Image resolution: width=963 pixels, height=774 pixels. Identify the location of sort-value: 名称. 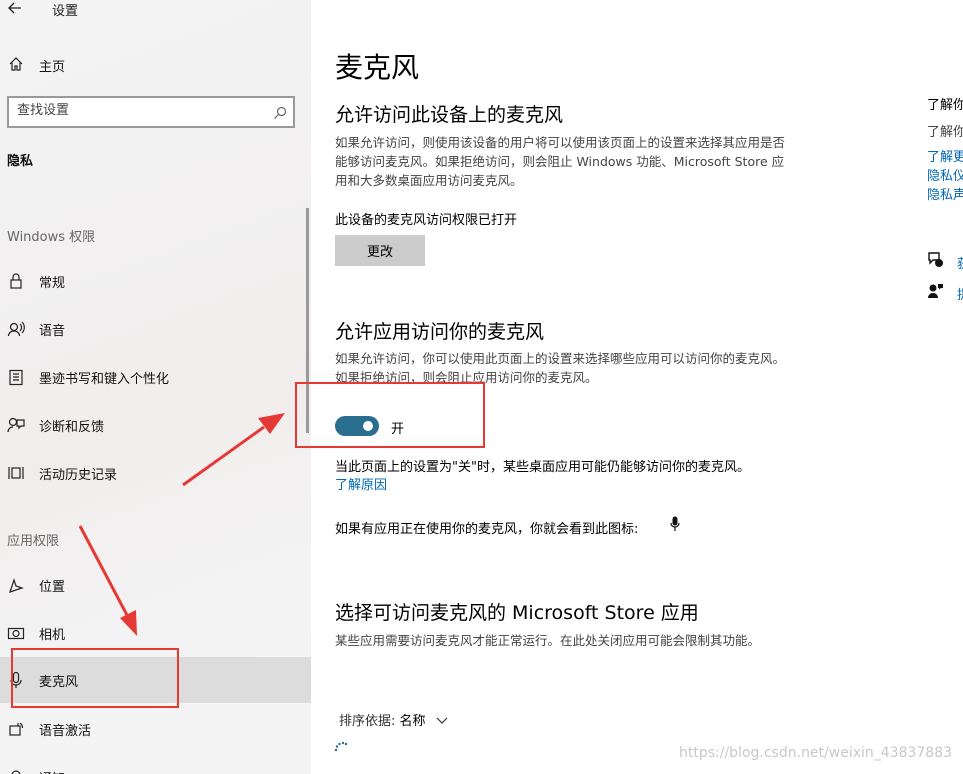
(412, 721).